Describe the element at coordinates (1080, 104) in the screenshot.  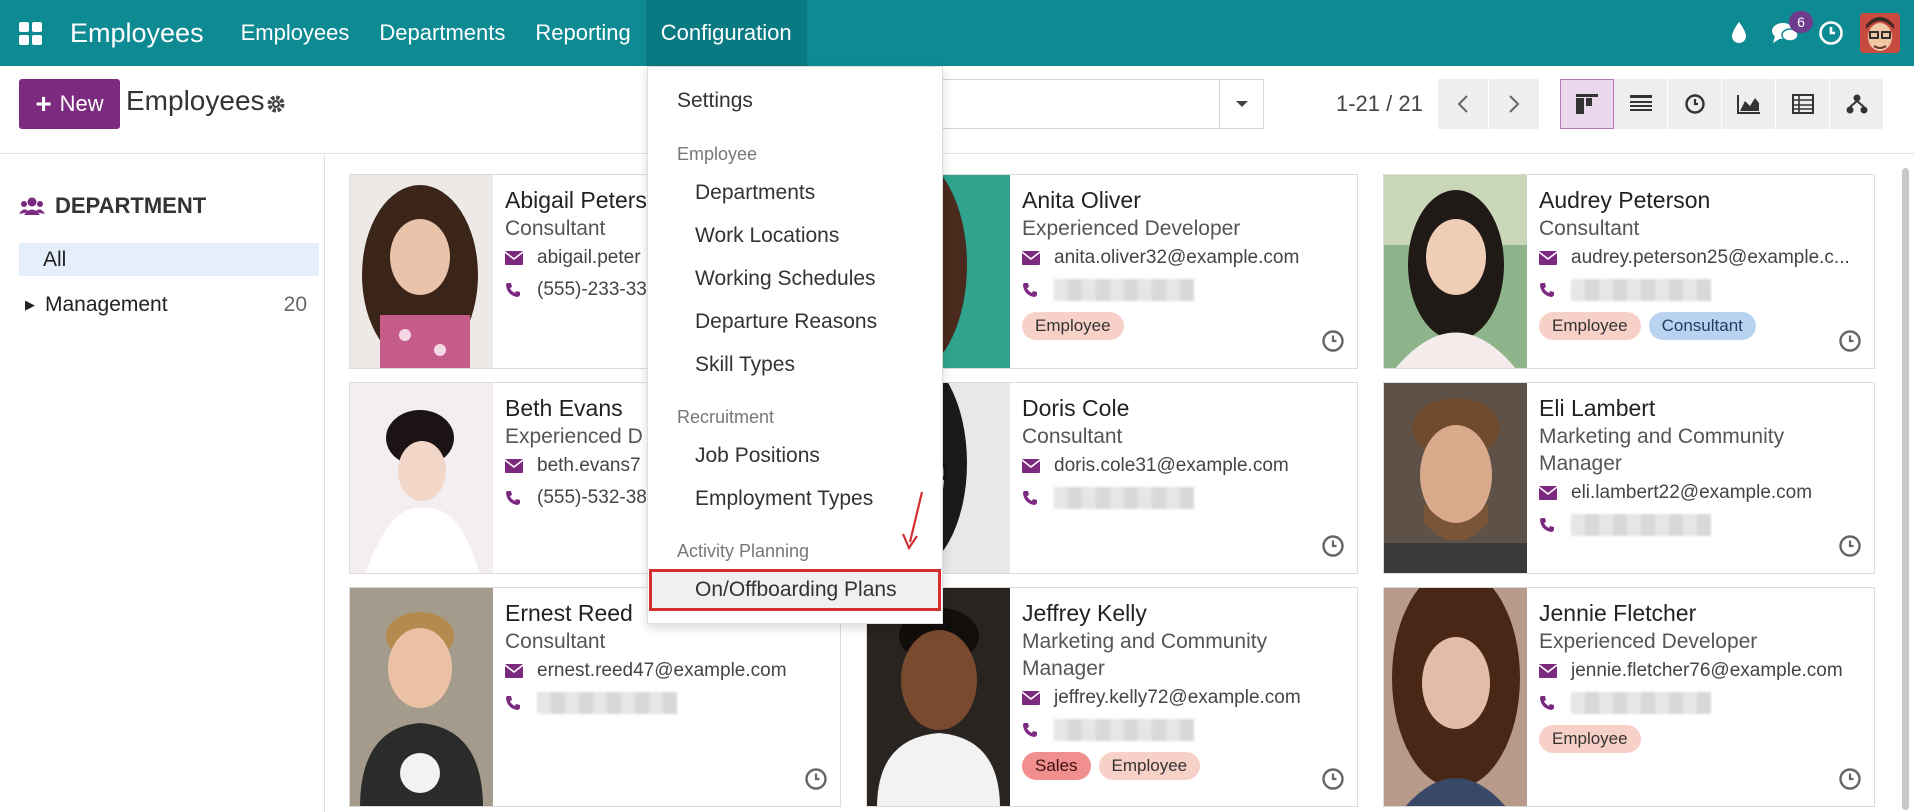
I see `search-input` at that location.